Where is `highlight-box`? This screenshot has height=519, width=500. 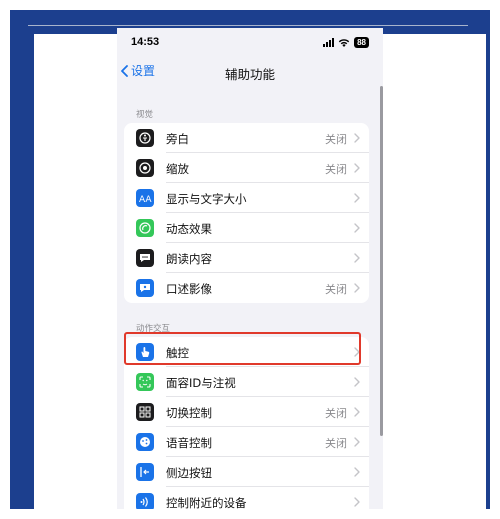 highlight-box is located at coordinates (242, 348).